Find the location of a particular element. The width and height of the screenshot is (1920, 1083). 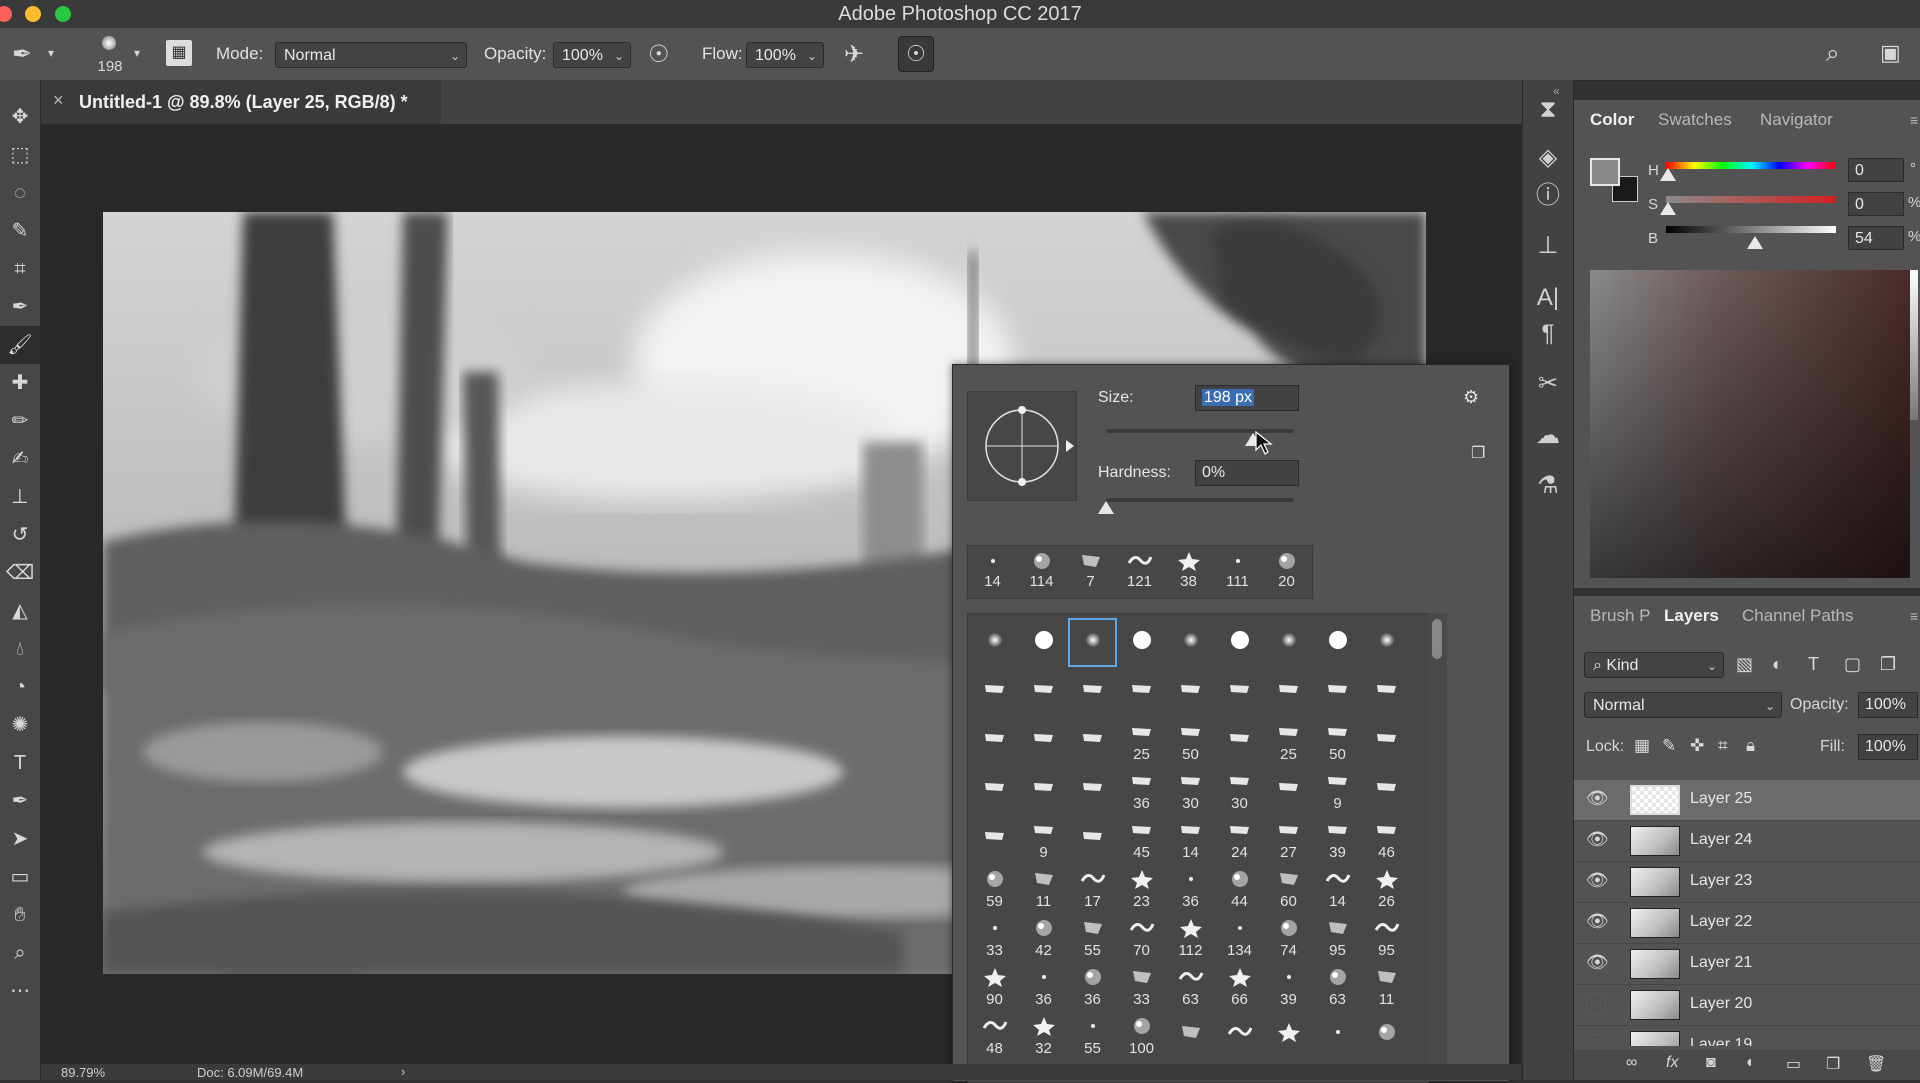

mixer-brush-icon: ✍ is located at coordinates (20, 459).